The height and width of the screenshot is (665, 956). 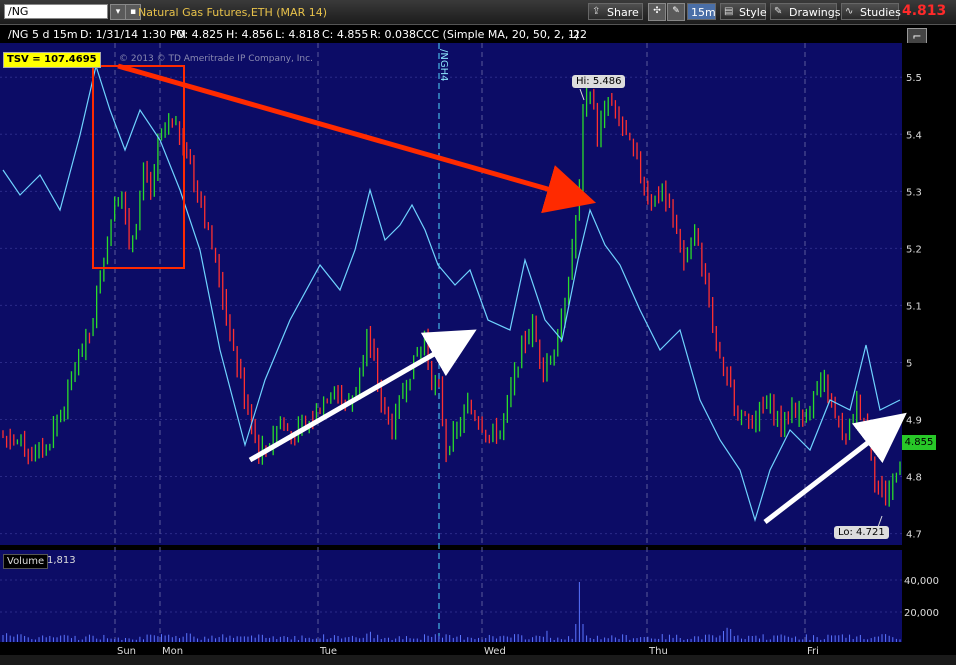 What do you see at coordinates (623, 12) in the screenshot?
I see `share-label: Share` at bounding box center [623, 12].